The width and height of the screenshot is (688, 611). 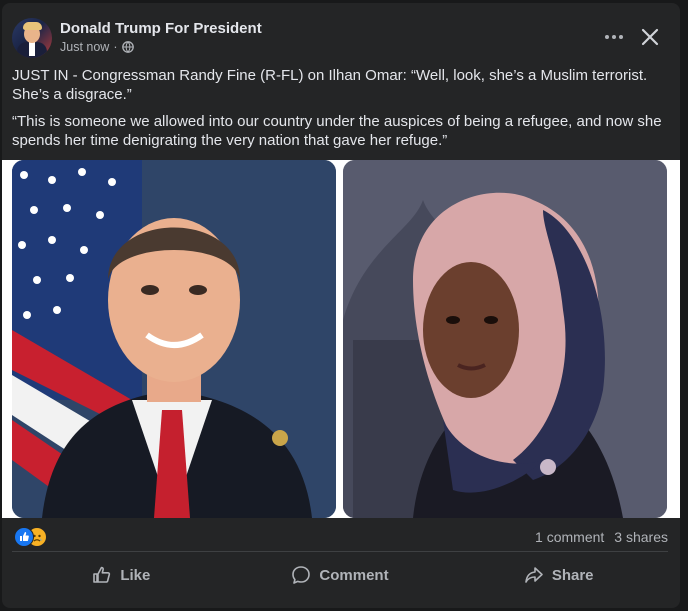 I want to click on like-reaction-icon, so click(x=24, y=537).